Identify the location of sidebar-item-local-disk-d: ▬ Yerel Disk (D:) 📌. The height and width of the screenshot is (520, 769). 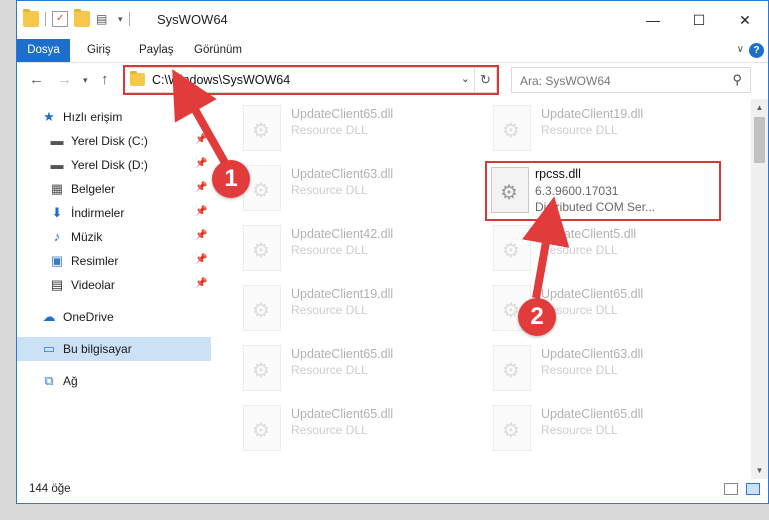
(114, 165).